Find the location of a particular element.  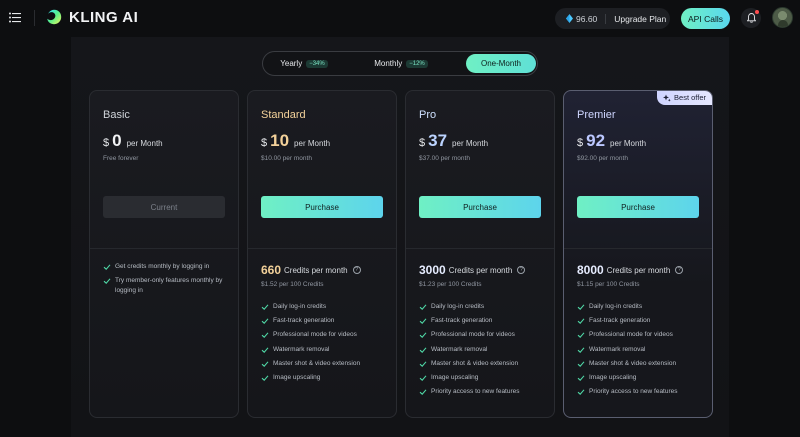

credits-count: 3000 is located at coordinates (432, 270).